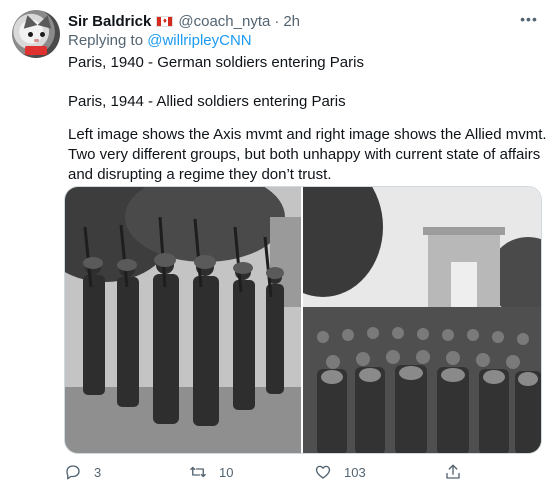  I want to click on reply-button: 3, so click(82, 472).